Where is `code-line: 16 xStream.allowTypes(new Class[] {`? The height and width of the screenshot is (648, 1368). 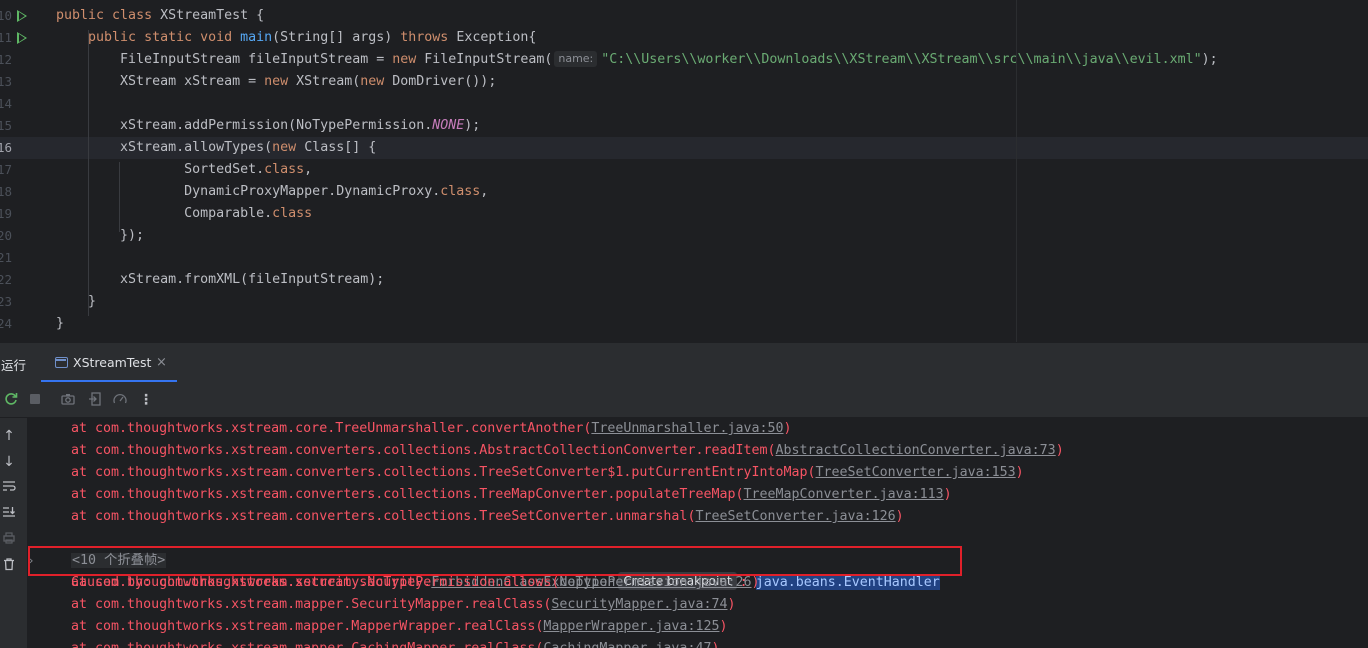
code-line: 16 xStream.allowTypes(new Class[] { is located at coordinates (684, 148).